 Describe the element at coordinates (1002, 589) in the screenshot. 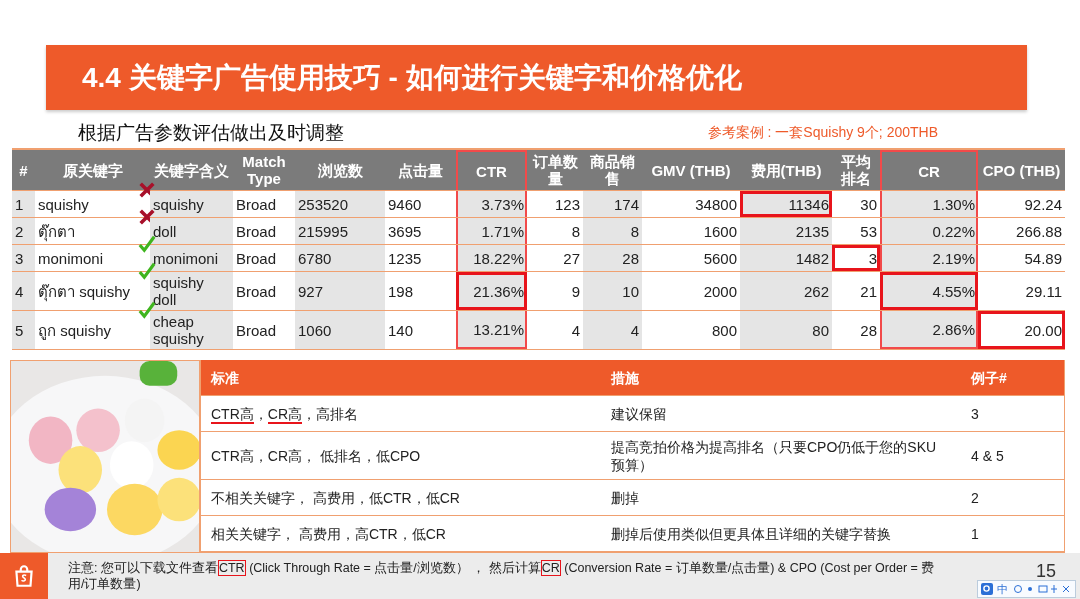

I see `ime-mode-label: 中` at that location.